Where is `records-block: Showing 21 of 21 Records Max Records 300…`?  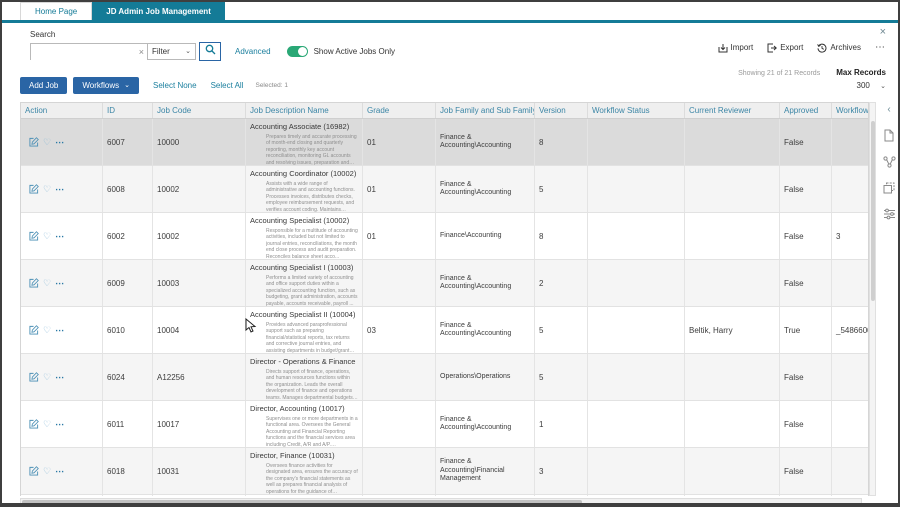
records-block: Showing 21 of 21 Records Max Records 300… is located at coordinates (812, 79).